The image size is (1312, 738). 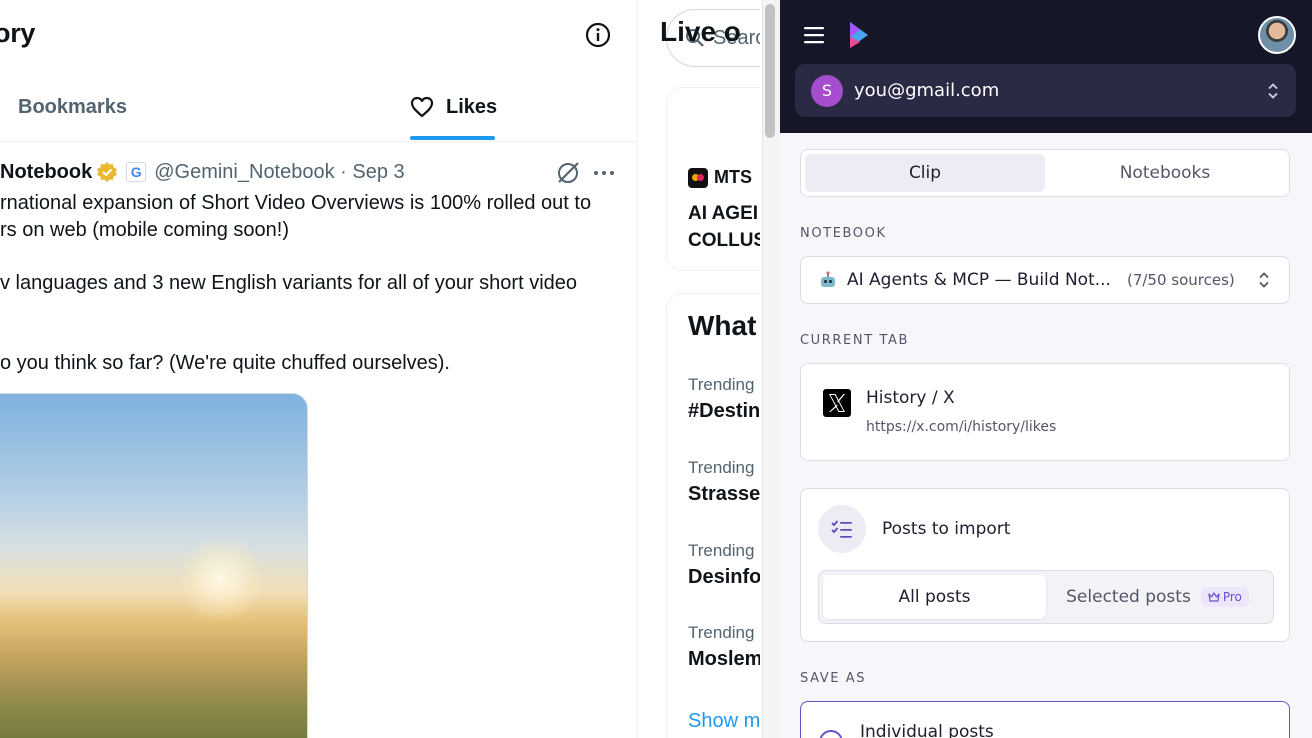 I want to click on heart-icon, so click(x=422, y=107).